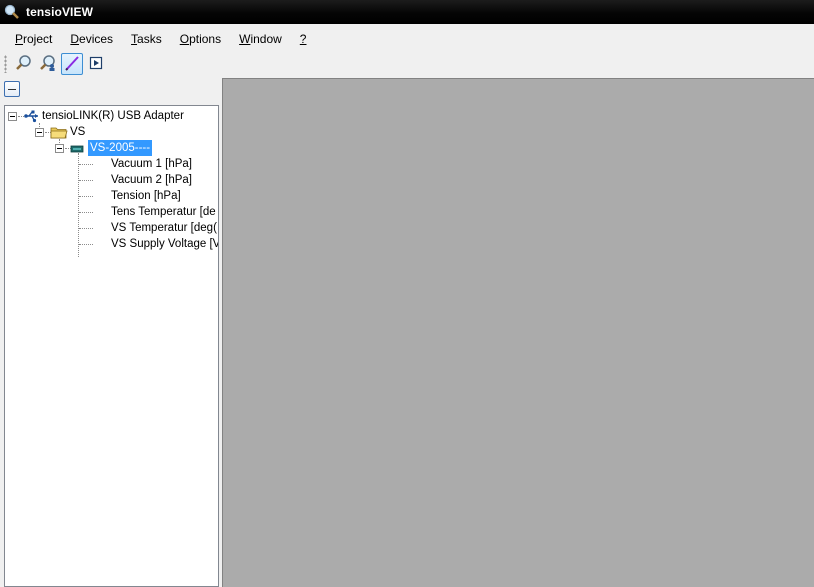  I want to click on pen-button, so click(72, 64).